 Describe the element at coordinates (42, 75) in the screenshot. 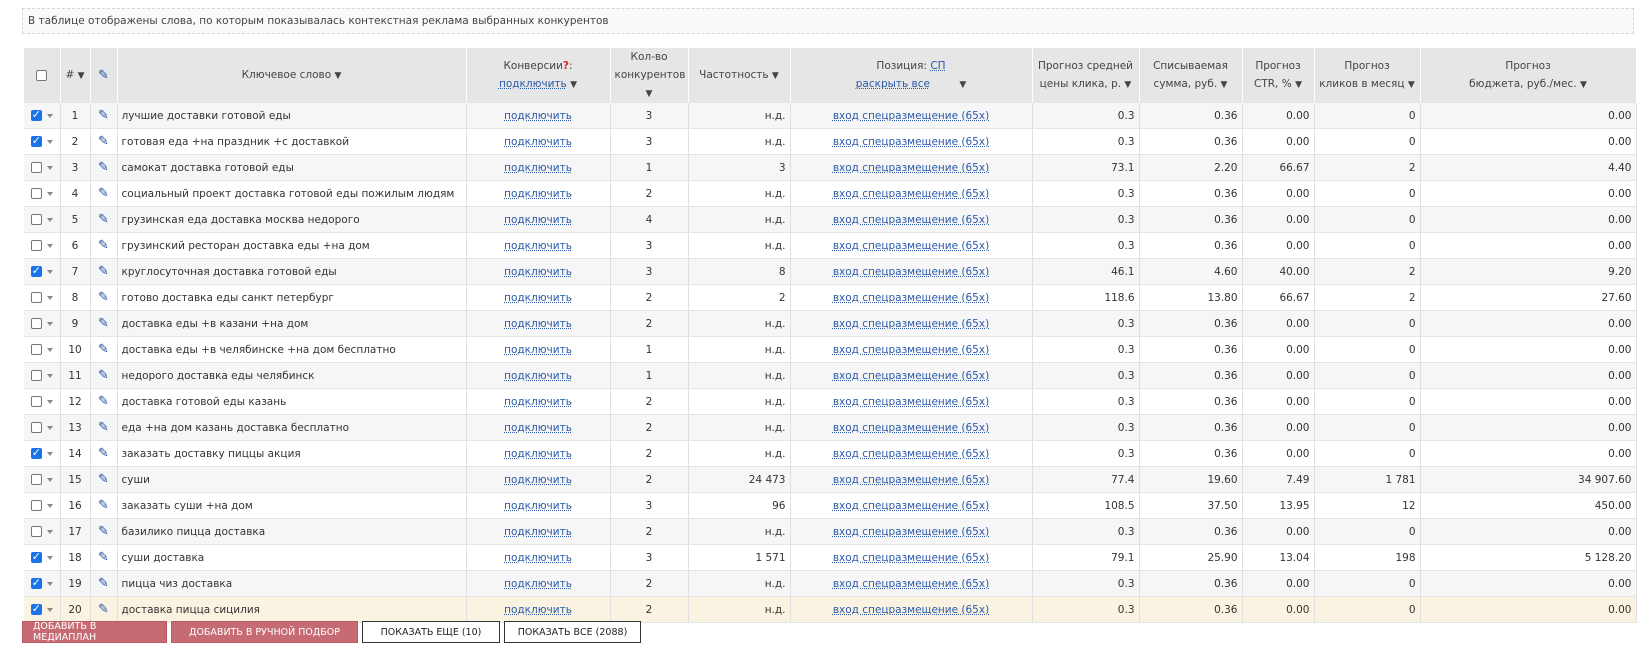

I see `select-all-checkbox` at that location.